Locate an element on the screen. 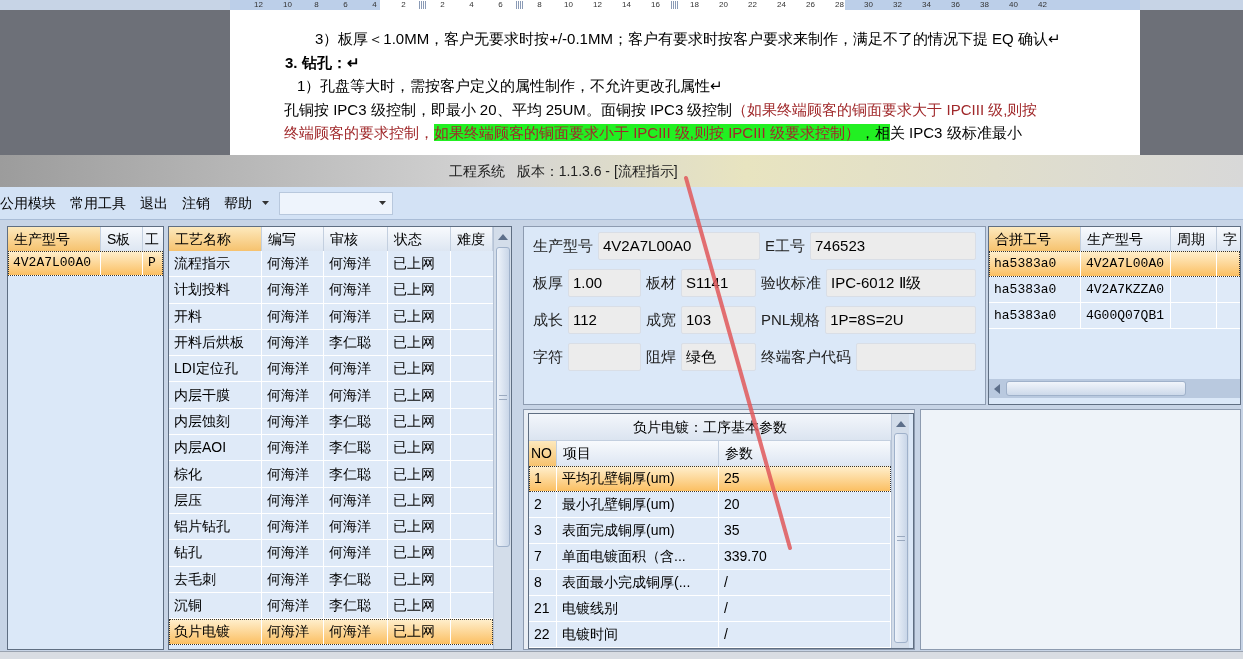 Image resolution: width=1243 pixels, height=659 pixels. ruler-number: 38 is located at coordinates (984, 5).